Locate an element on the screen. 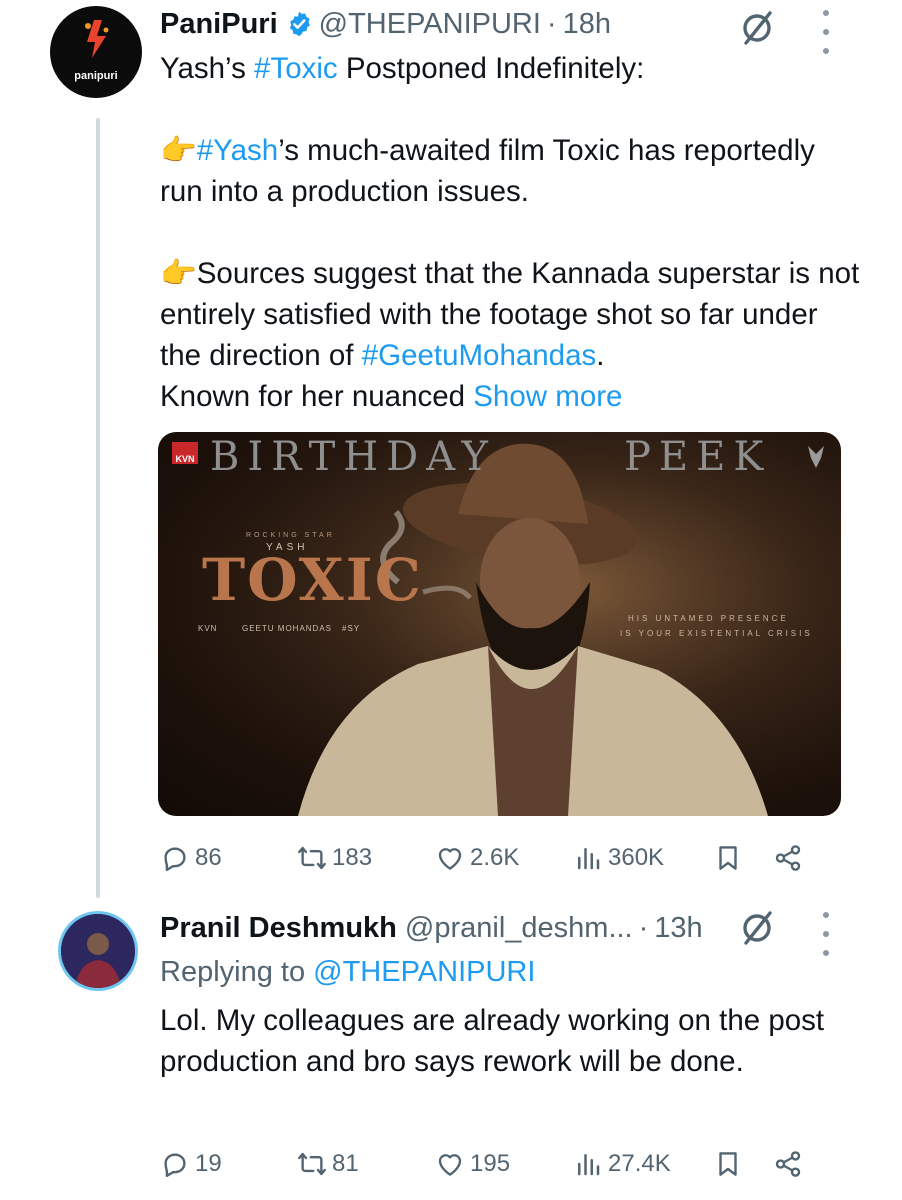 The image size is (902, 1200). poster-title: TOXIC is located at coordinates (312, 580).